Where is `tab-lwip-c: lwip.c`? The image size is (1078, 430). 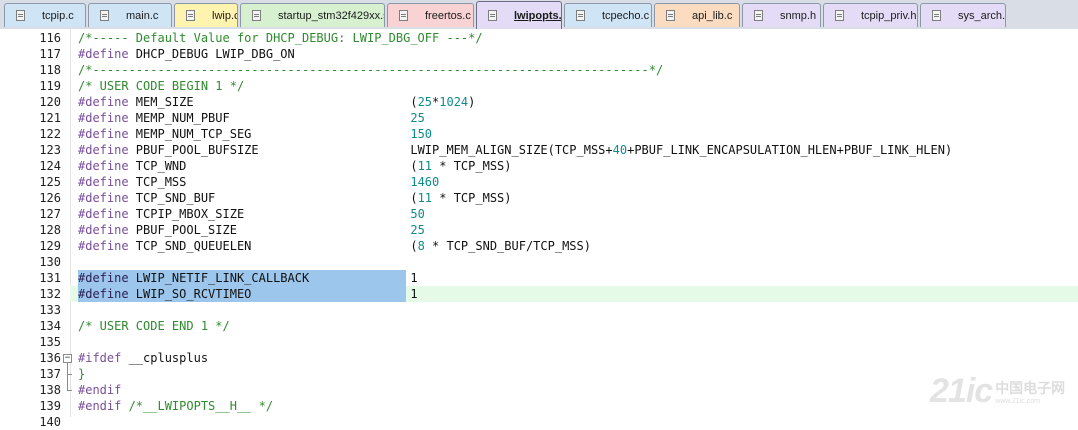 tab-lwip-c: lwip.c is located at coordinates (206, 15).